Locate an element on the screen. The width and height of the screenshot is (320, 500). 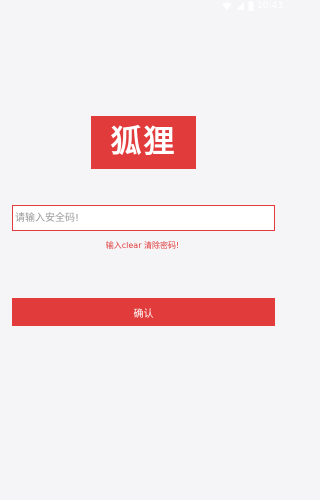
logo-text: 狐狸 is located at coordinates (143, 142).